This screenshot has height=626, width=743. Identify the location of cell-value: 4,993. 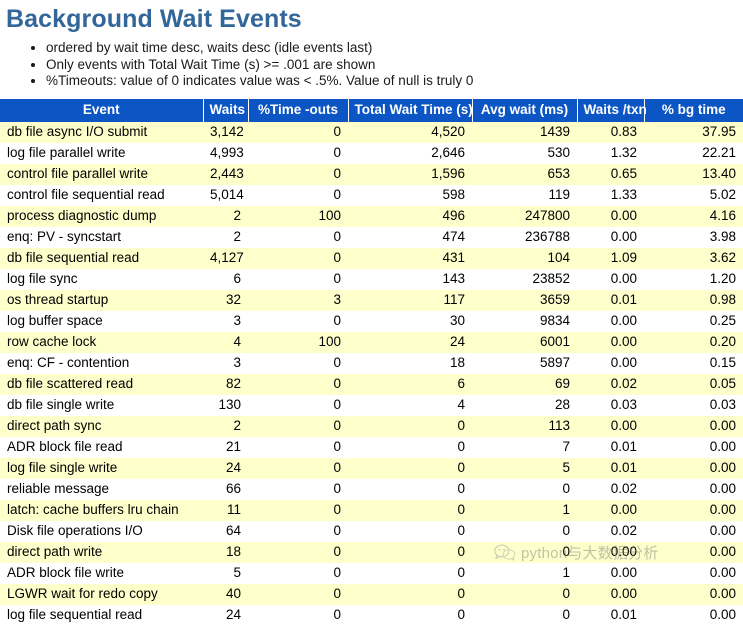
(225, 154).